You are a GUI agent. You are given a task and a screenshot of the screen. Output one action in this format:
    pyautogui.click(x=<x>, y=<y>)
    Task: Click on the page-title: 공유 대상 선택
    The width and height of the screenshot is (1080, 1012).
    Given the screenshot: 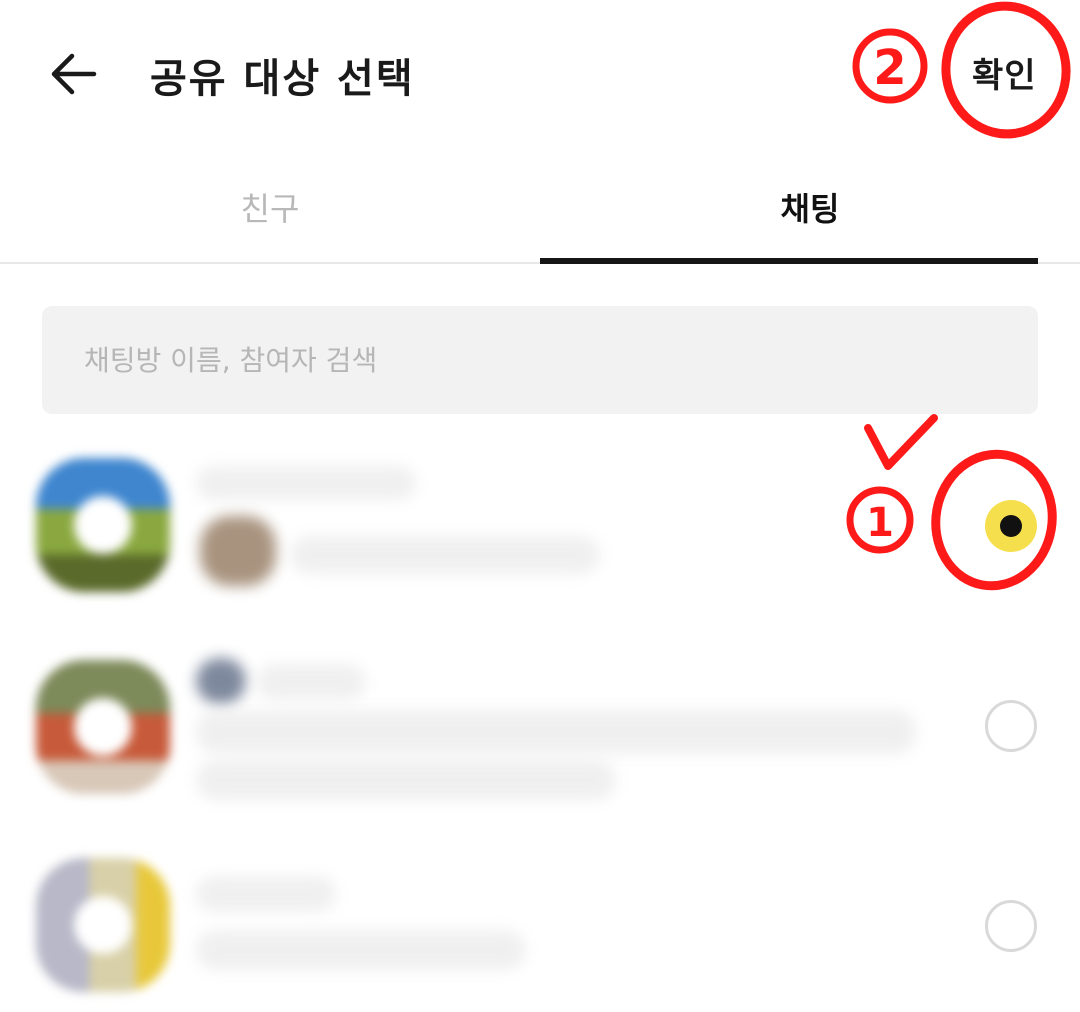 What is the action you would take?
    pyautogui.click(x=282, y=79)
    